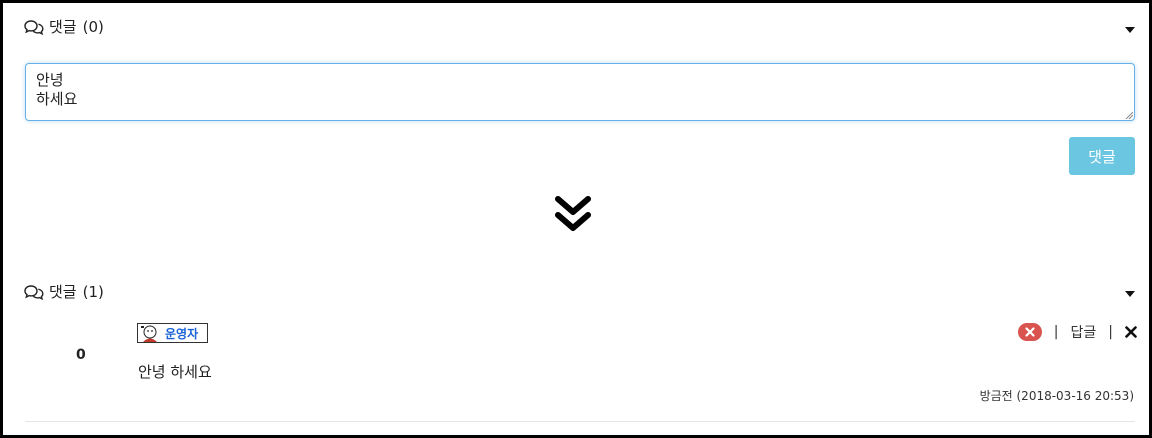  I want to click on author-badge: 운영자, so click(172, 333).